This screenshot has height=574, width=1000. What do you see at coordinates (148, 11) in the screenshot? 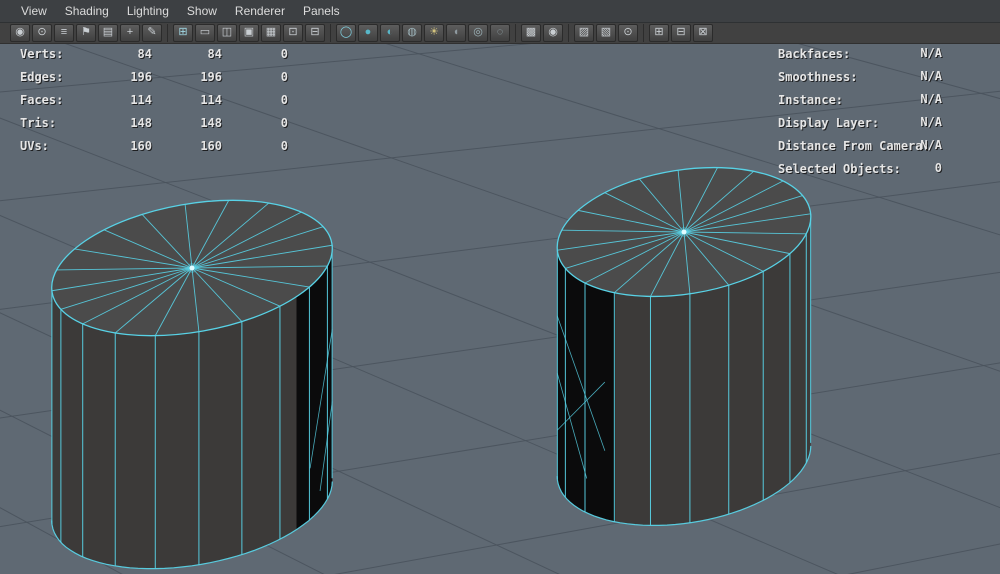
I see `menu-lighting: Lighting` at bounding box center [148, 11].